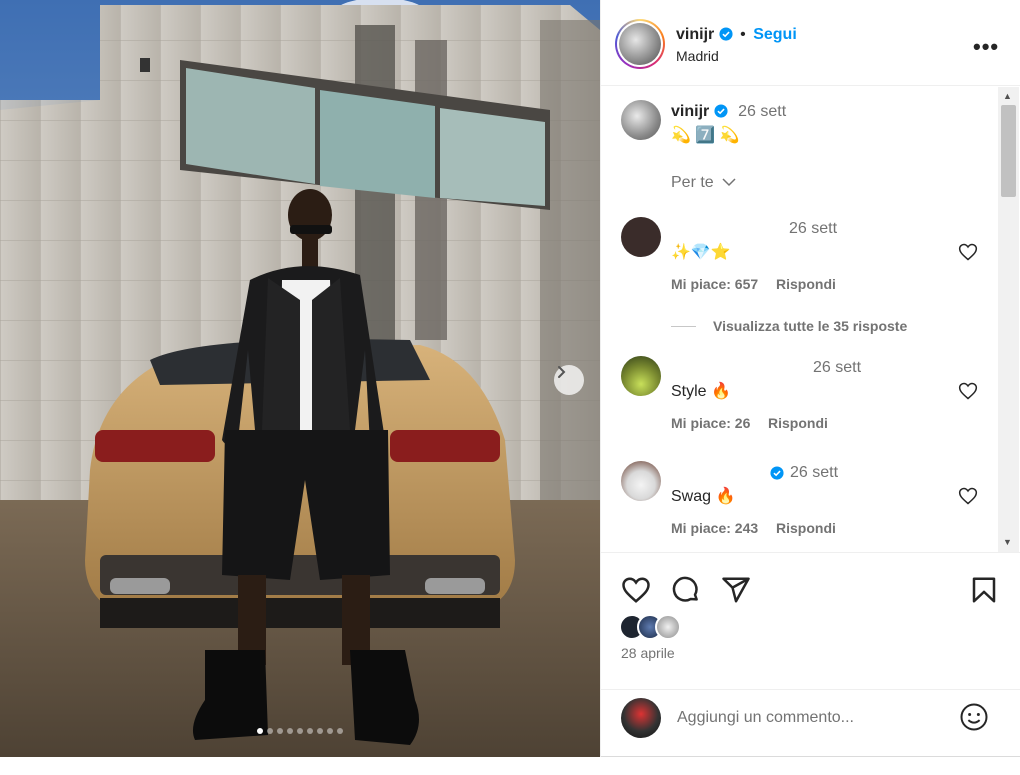  Describe the element at coordinates (562, 372) in the screenshot. I see `chevron-right-icon` at that location.